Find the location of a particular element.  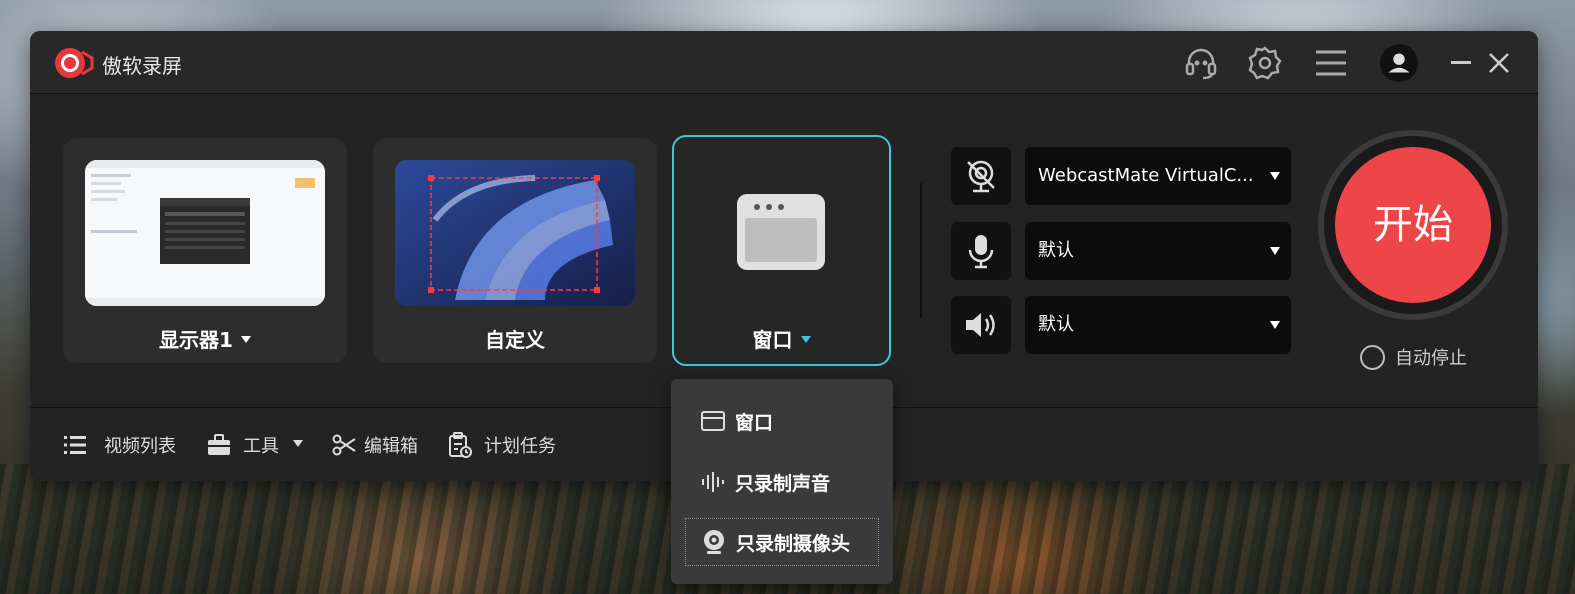

tools-button: 工具 is located at coordinates (255, 444).